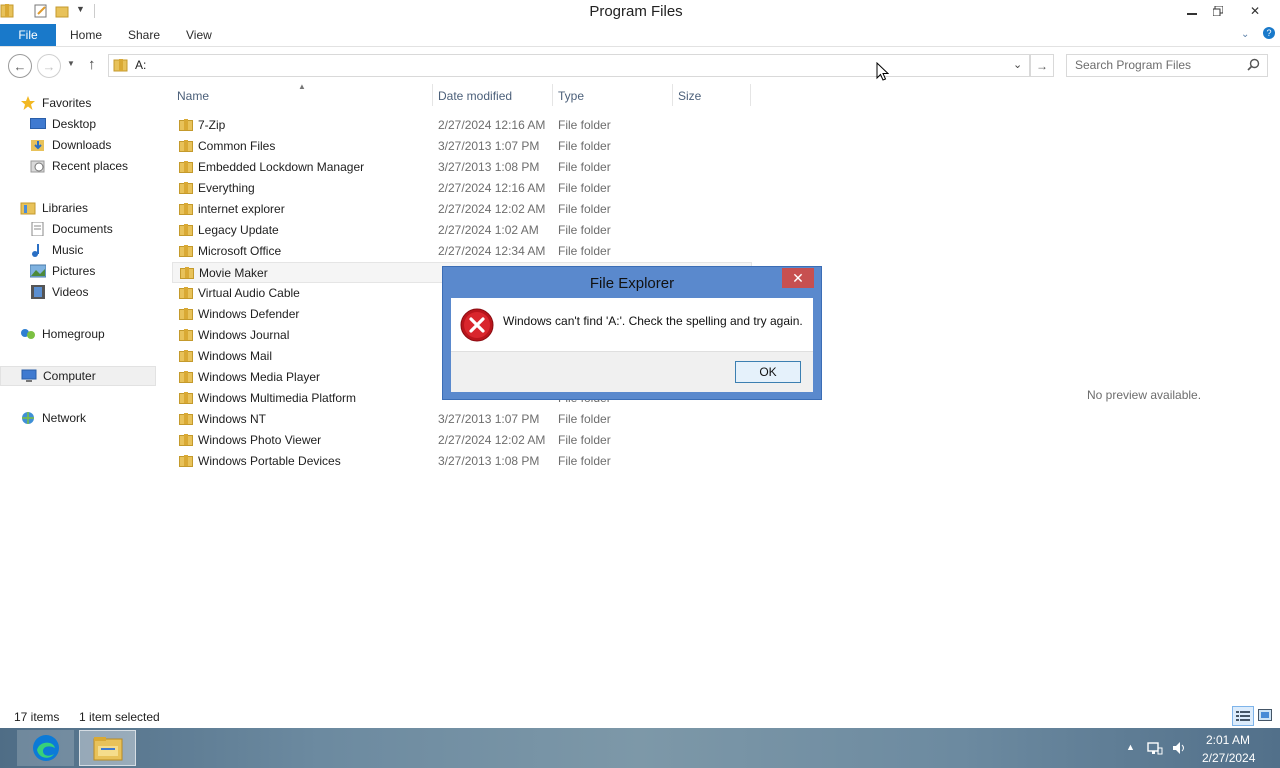 This screenshot has height=768, width=1280. I want to click on computer-icon, so click(29, 376).